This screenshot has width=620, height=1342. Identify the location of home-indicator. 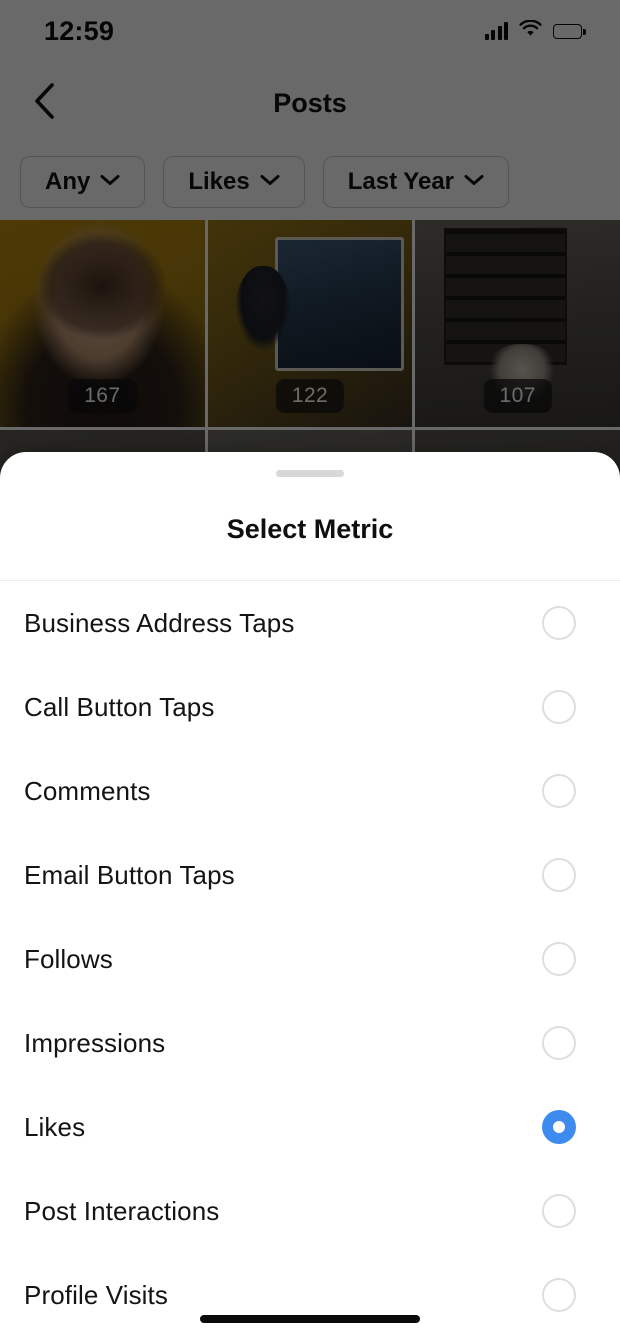
(310, 1319).